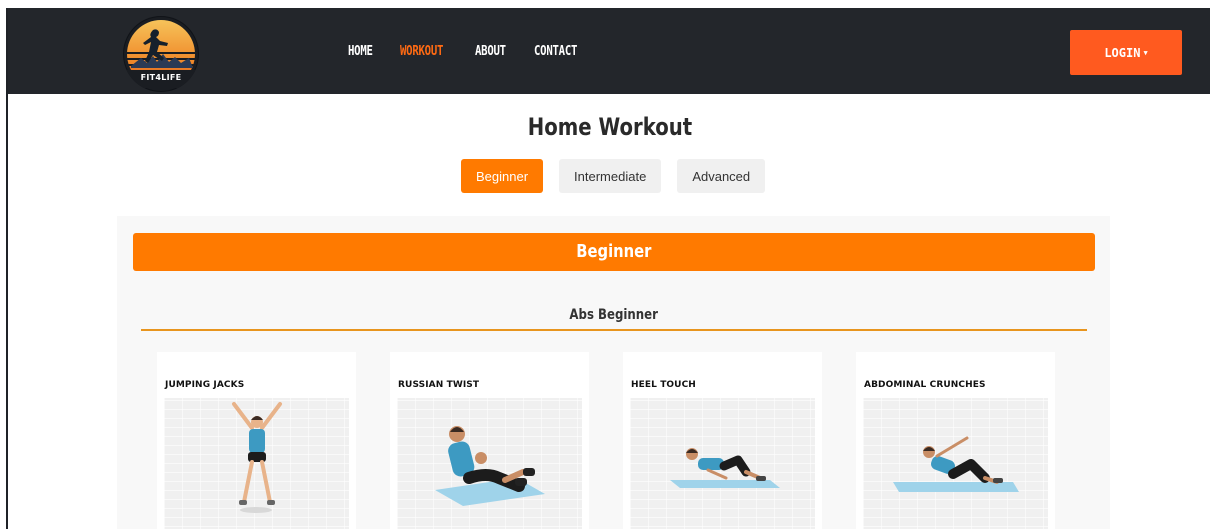 The width and height of the screenshot is (1211, 529). I want to click on tab-beginner: Beginner, so click(502, 176).